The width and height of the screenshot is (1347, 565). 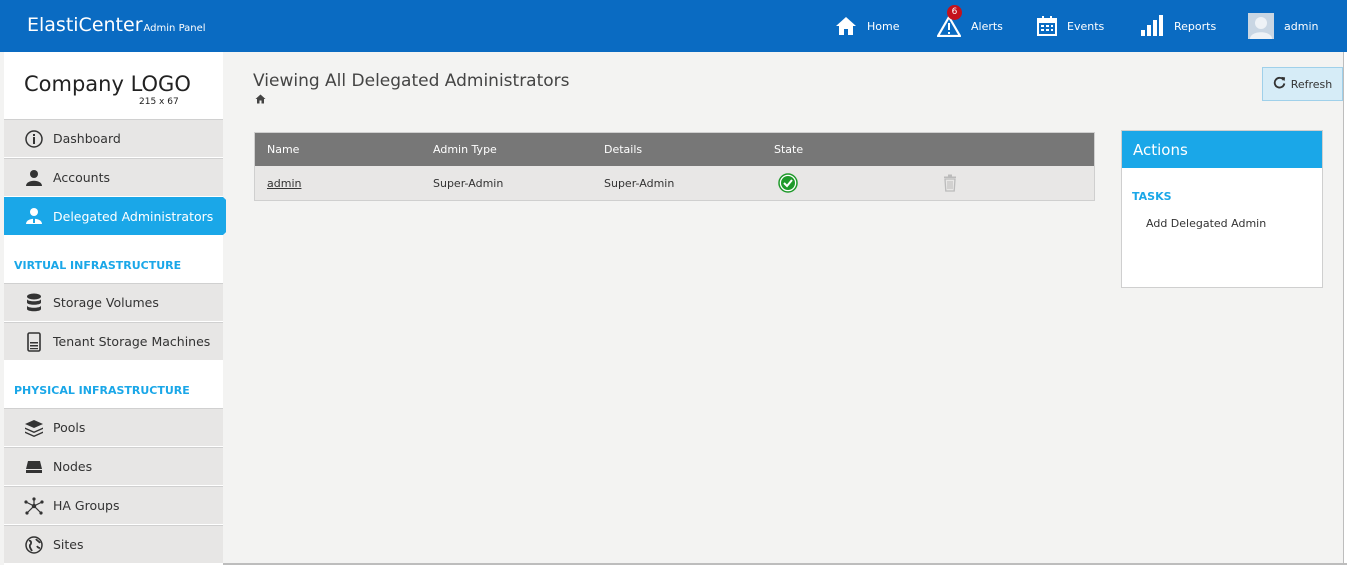 I want to click on column-header-state: State, so click(x=788, y=149).